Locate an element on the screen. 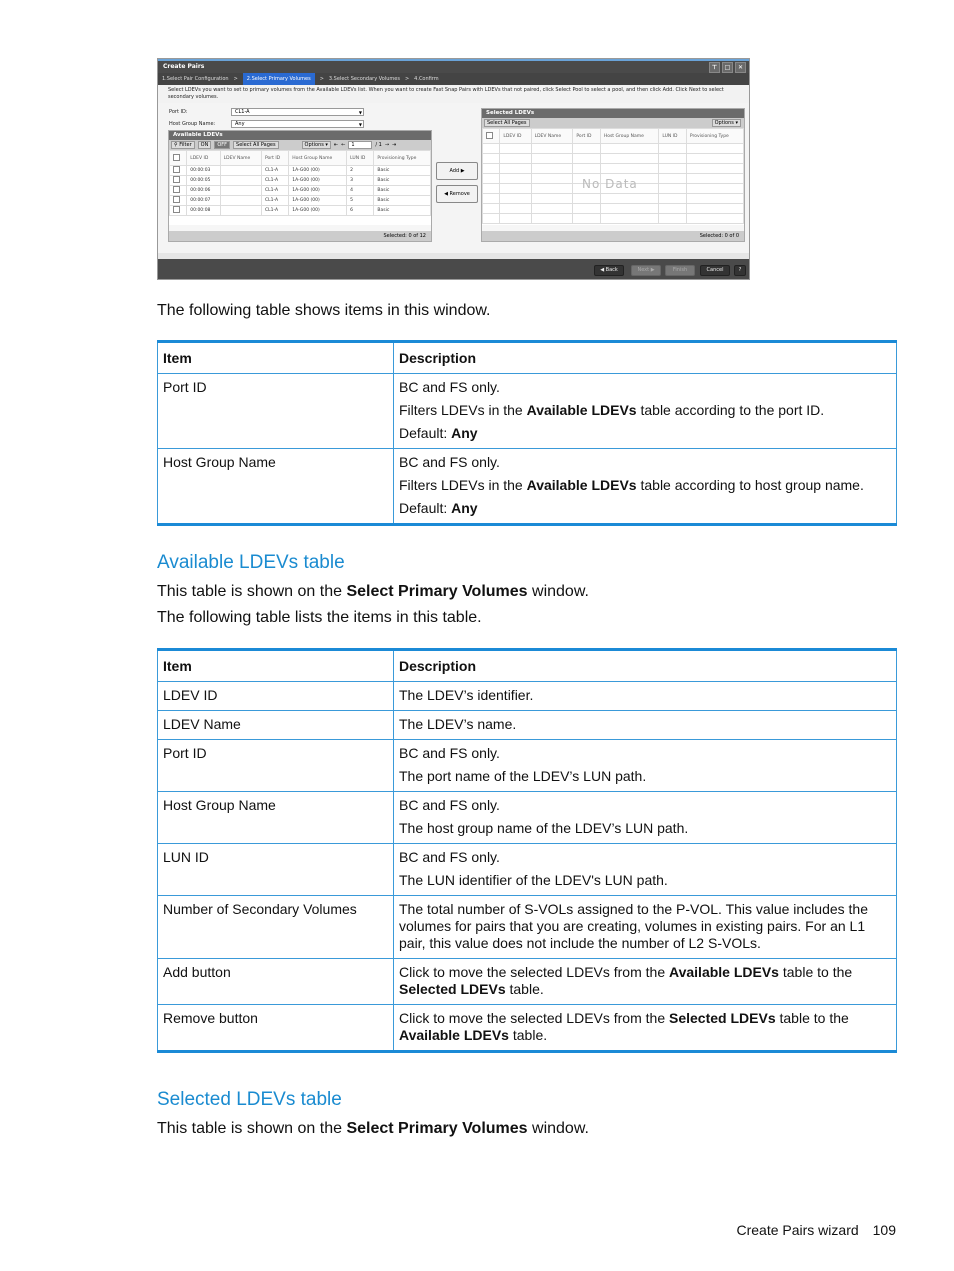 This screenshot has width=954, height=1271. wizard-step: 1.Select Pair Configuration is located at coordinates (195, 79).